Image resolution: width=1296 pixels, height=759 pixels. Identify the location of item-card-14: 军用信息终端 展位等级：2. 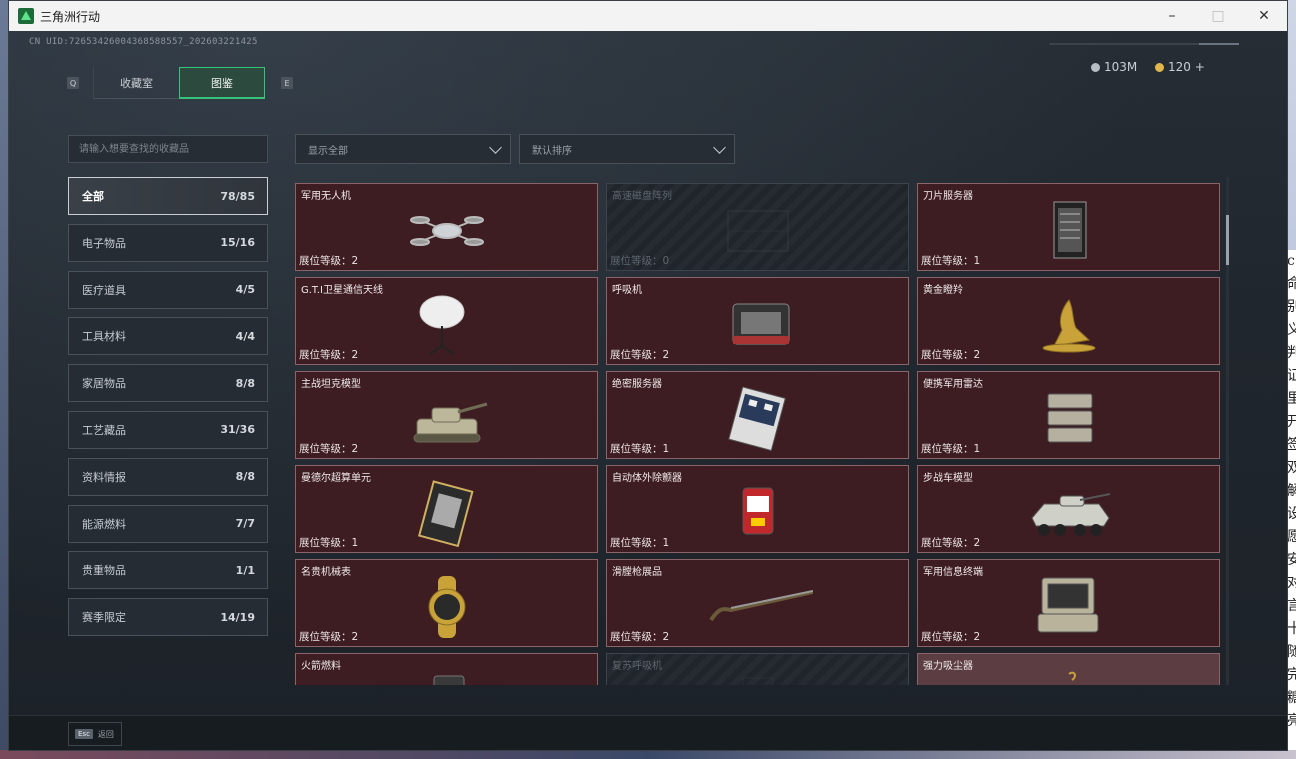
(1068, 603).